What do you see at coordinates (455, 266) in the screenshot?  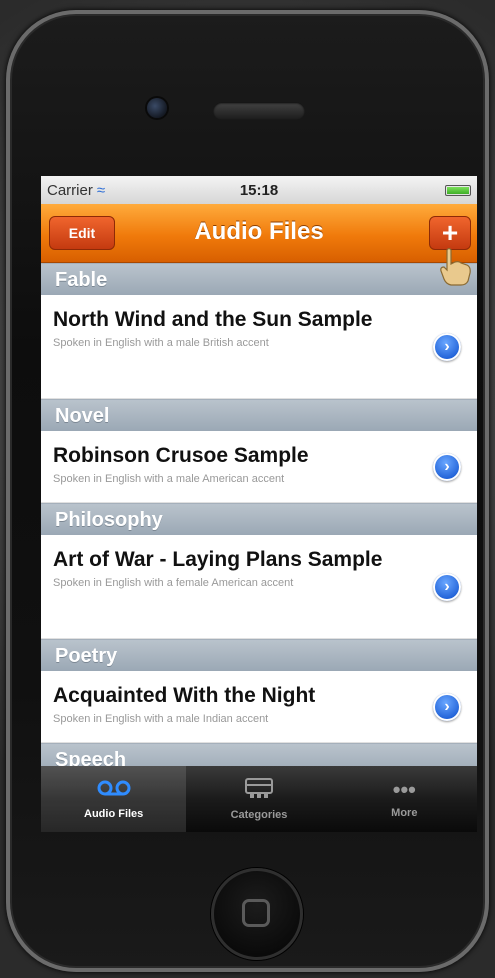 I see `pointing-hand-icon` at bounding box center [455, 266].